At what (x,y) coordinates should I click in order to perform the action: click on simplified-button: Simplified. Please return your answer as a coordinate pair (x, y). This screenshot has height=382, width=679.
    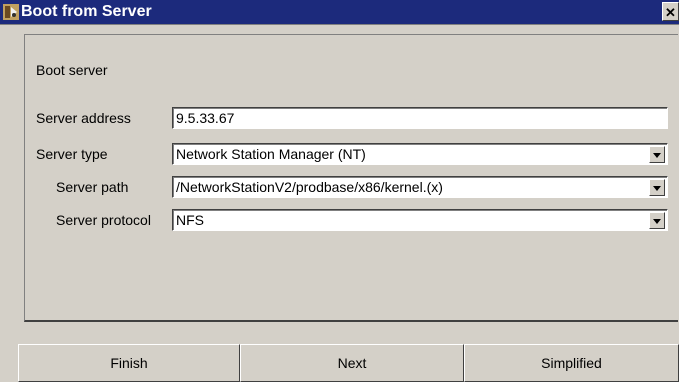
    Looking at the image, I should click on (571, 363).